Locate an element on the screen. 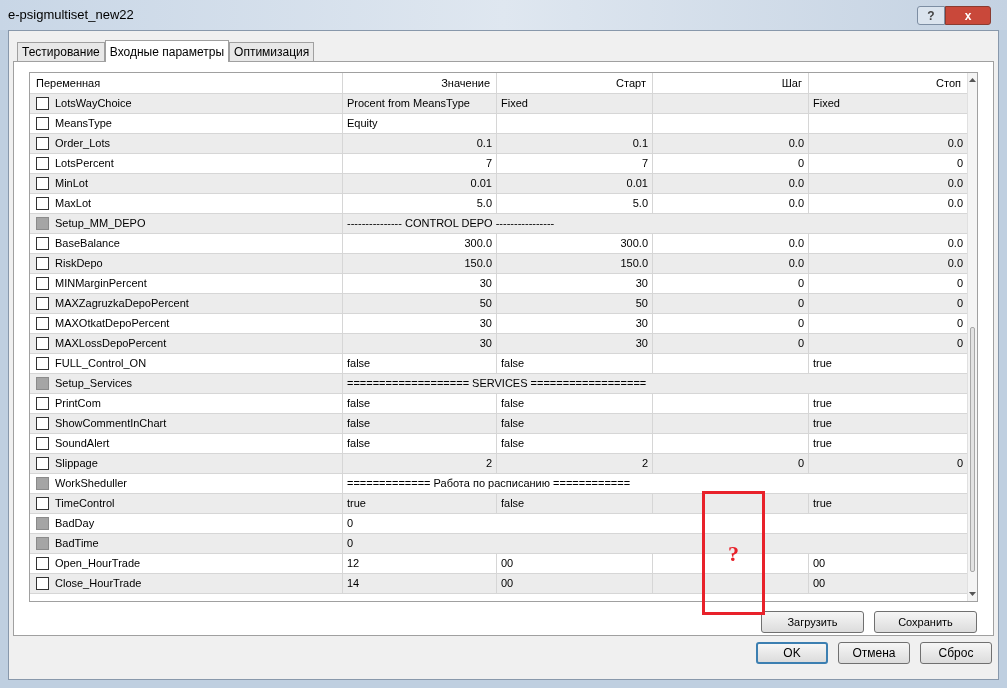  tab: Оптимизация is located at coordinates (272, 51).